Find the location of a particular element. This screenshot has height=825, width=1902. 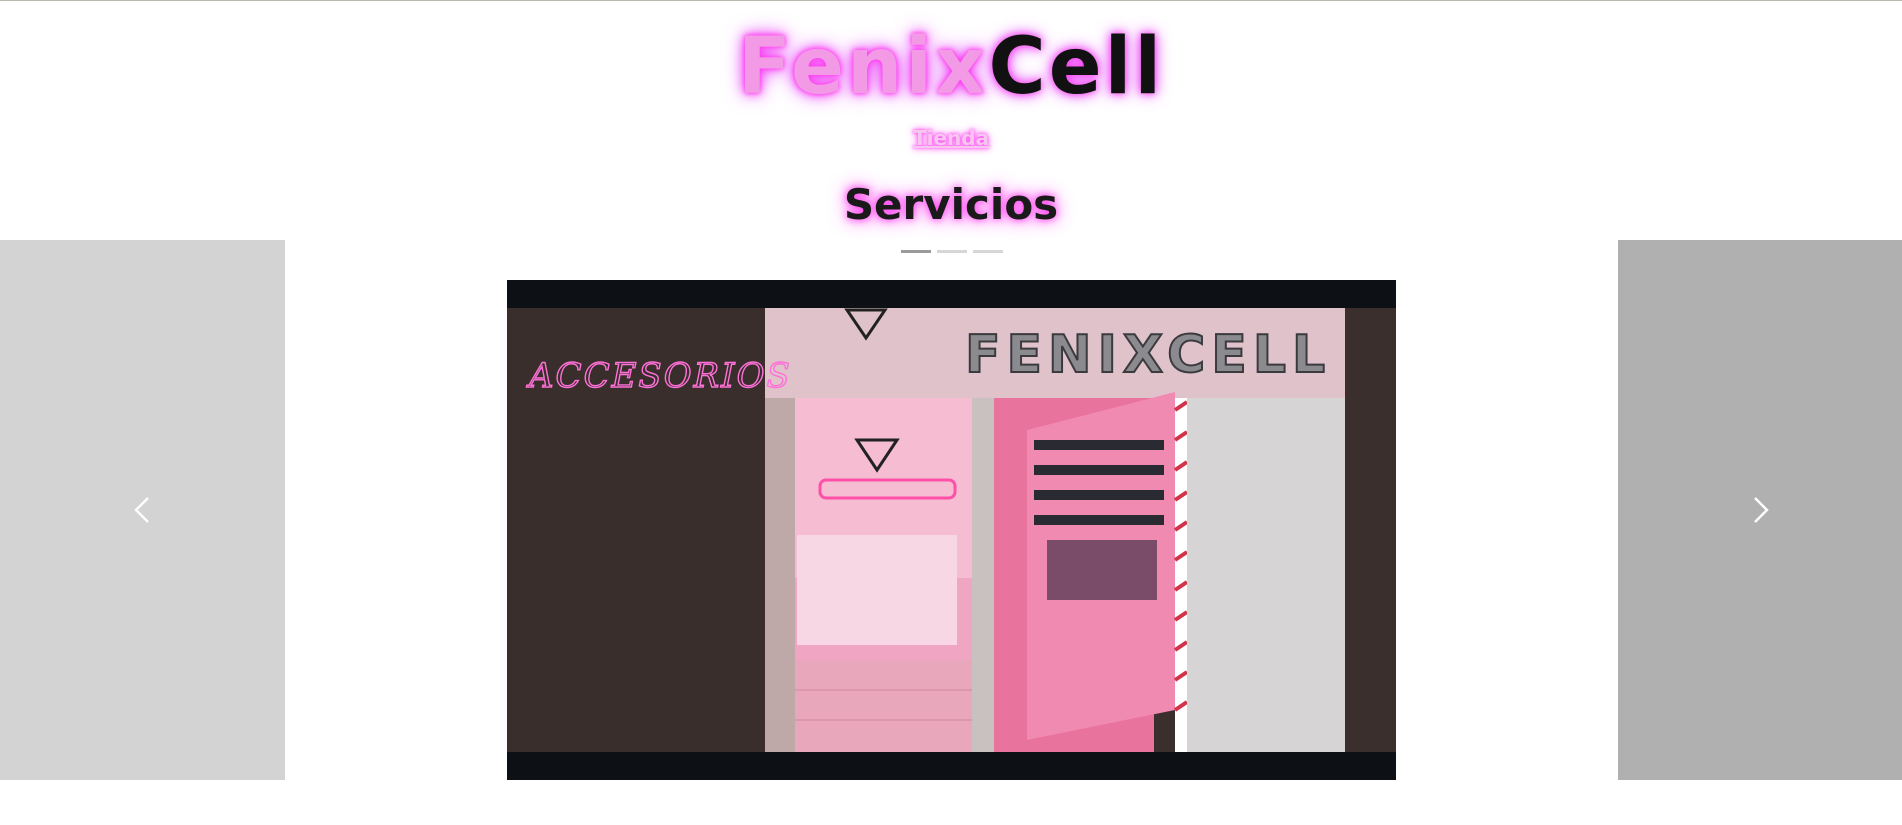

brand-logo-part2: Cell is located at coordinates (1076, 67).